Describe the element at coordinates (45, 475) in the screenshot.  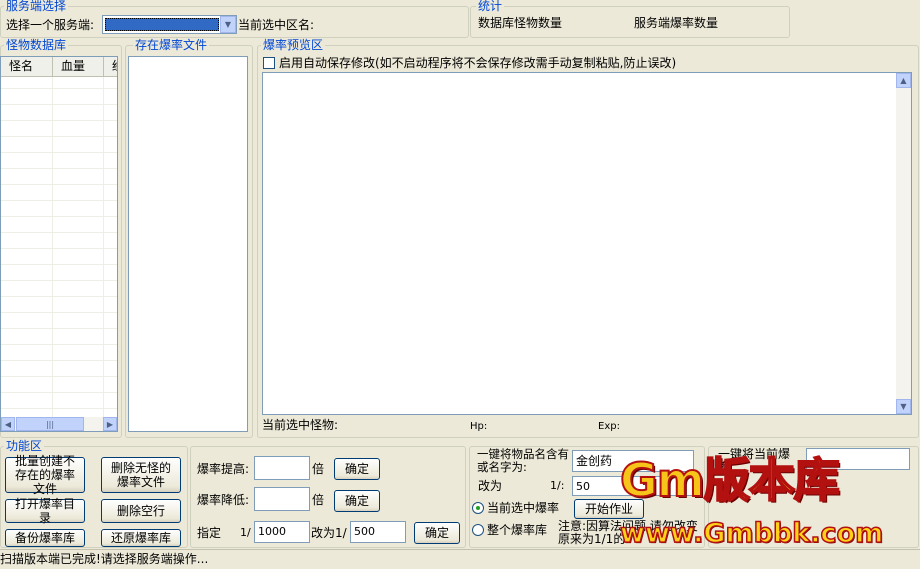
I see `batch-create-button: 批量创建不存在的爆率文件` at that location.